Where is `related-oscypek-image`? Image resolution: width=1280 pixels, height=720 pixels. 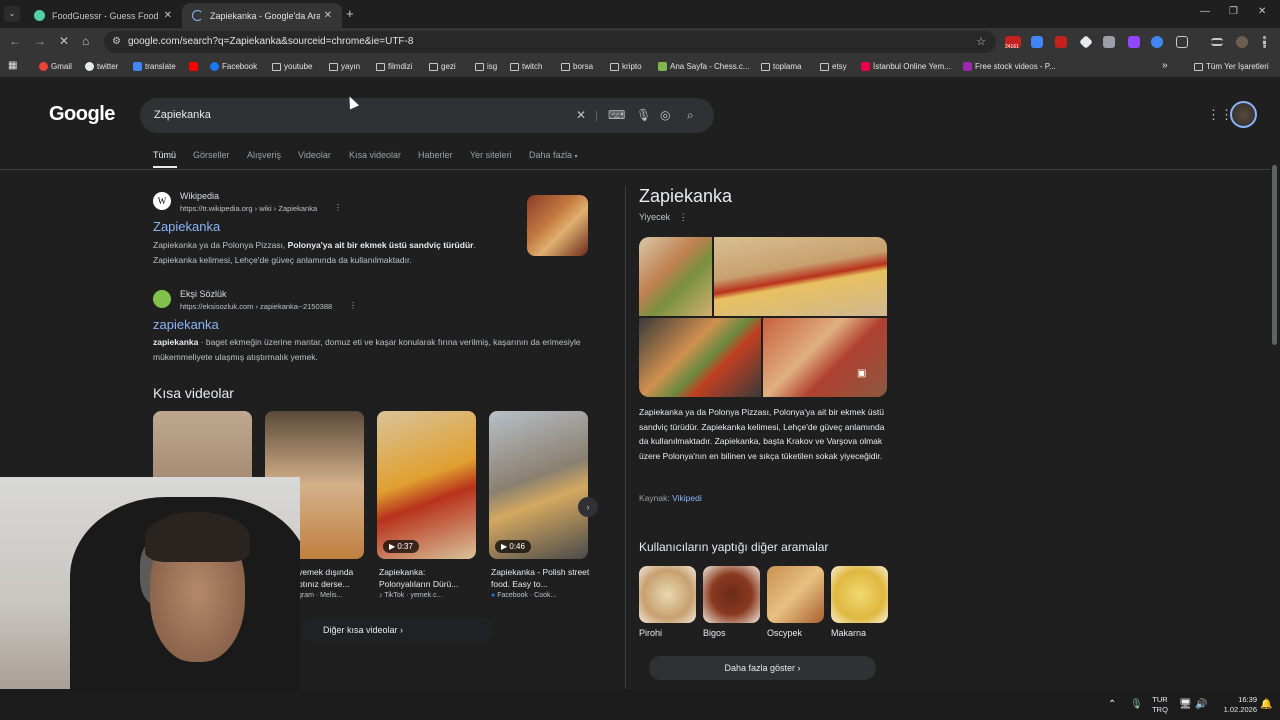
related-oscypek-image is located at coordinates (795, 594).